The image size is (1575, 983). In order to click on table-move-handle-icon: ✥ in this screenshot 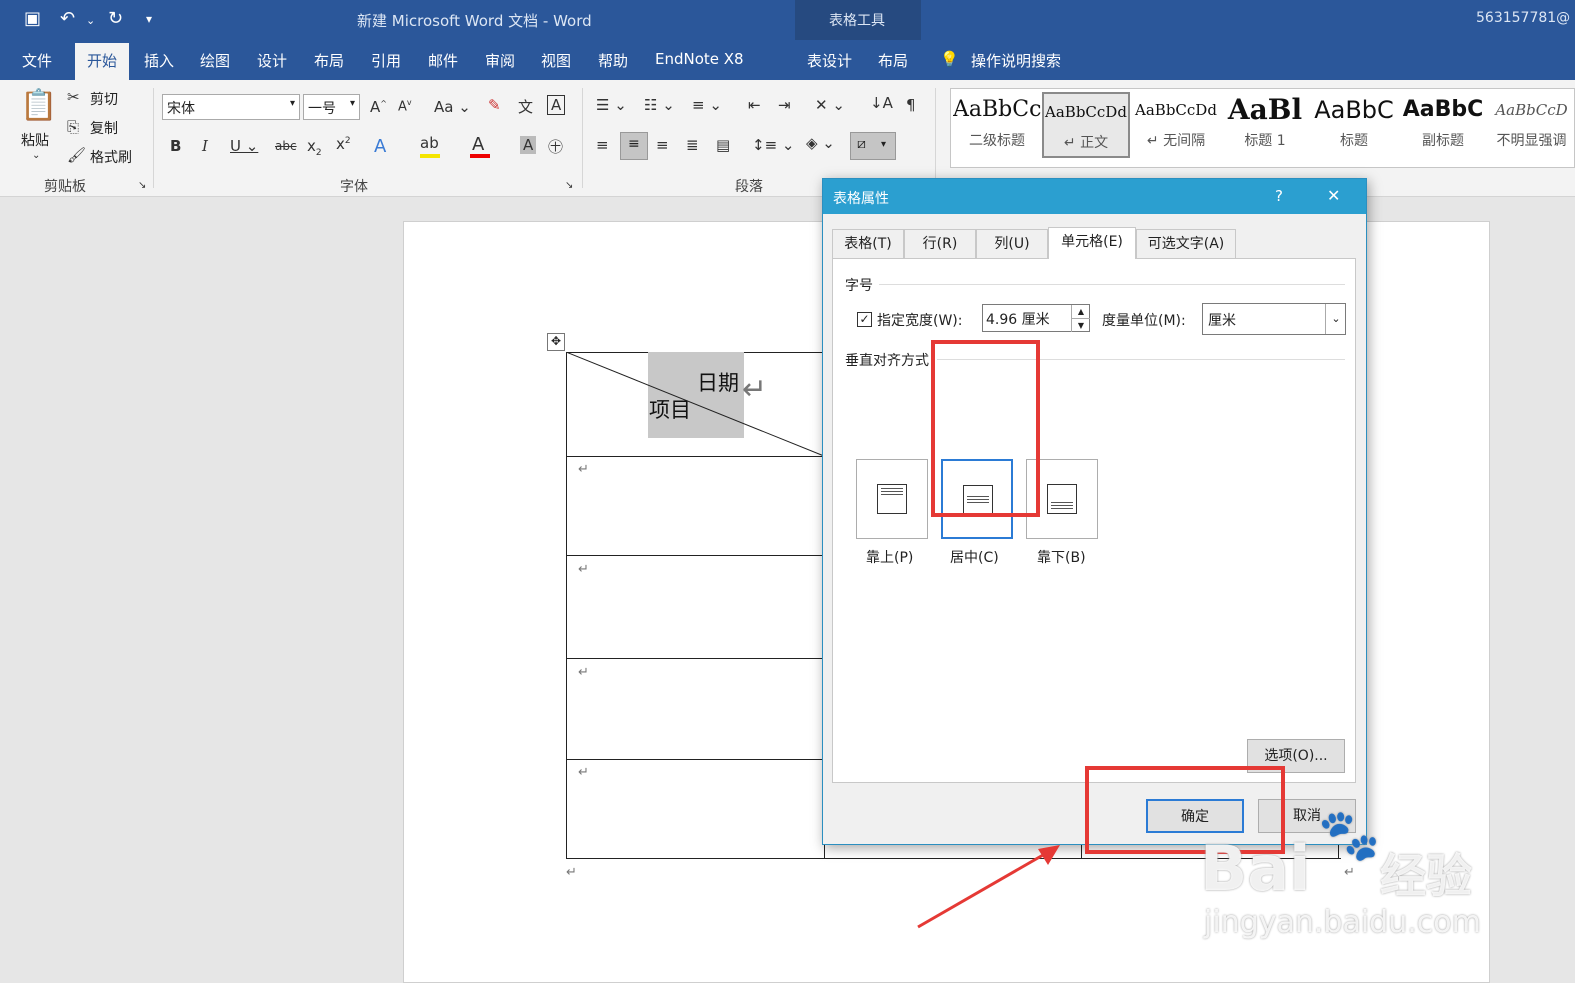, I will do `click(556, 342)`.